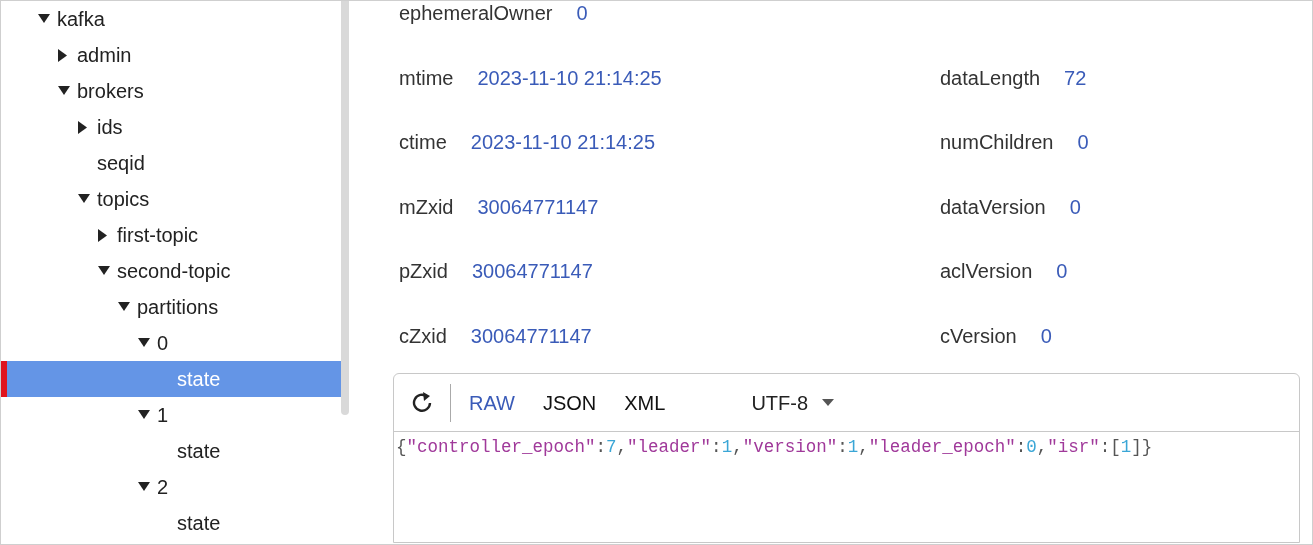  I want to click on tree-item: second-topic, so click(171, 271).